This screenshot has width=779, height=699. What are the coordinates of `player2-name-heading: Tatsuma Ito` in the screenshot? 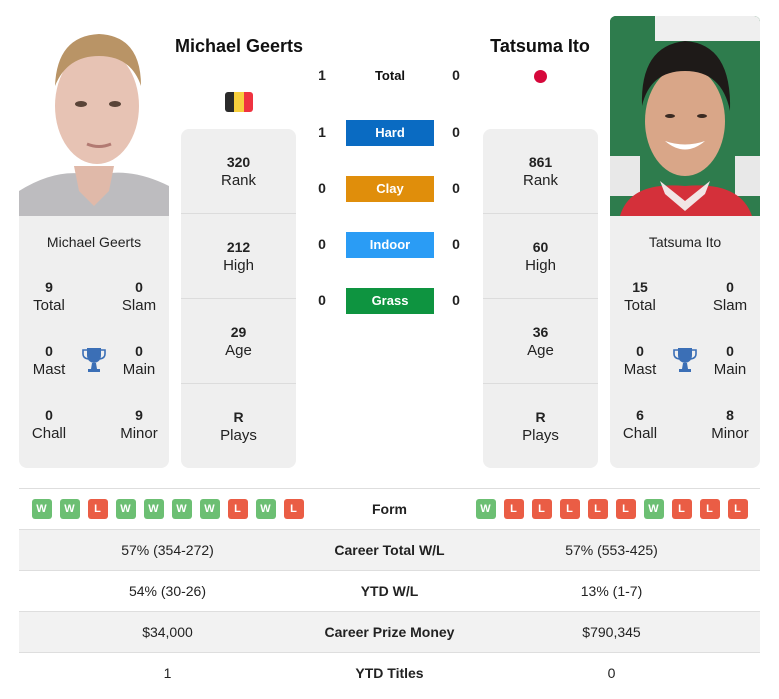 It's located at (540, 46).